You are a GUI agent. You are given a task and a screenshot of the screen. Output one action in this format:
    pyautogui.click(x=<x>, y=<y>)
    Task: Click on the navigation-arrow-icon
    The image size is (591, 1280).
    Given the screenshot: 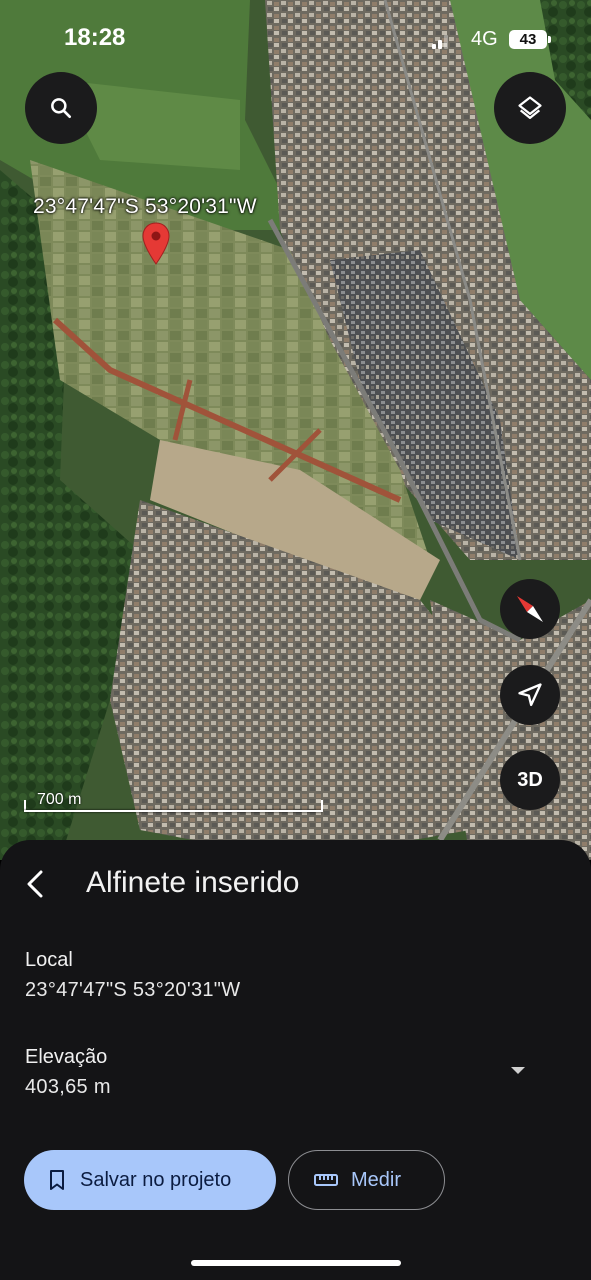 What is the action you would take?
    pyautogui.click(x=530, y=695)
    